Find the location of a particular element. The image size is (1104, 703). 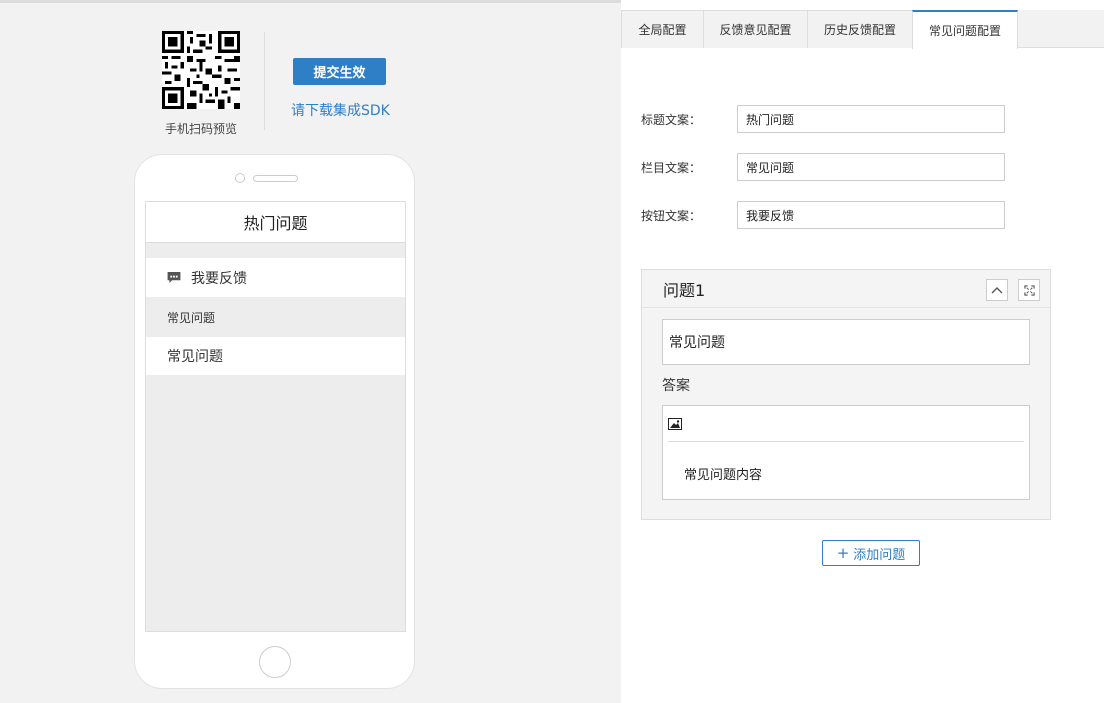

preview-header: 热门问题 is located at coordinates (275, 222).